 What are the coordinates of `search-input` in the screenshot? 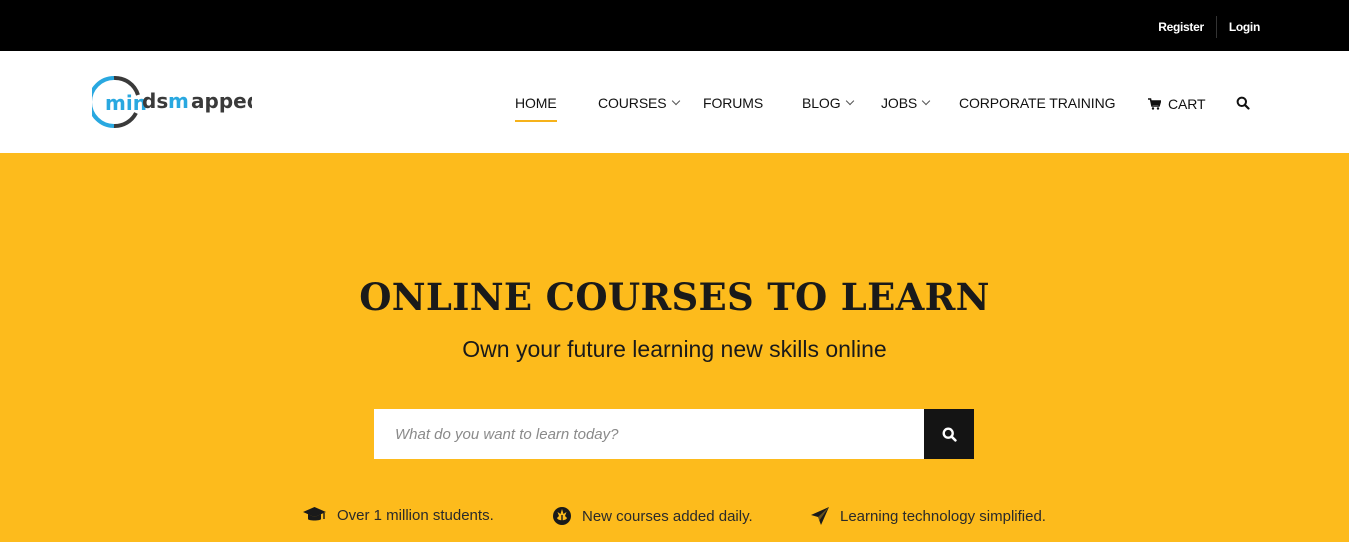 It's located at (649, 434).